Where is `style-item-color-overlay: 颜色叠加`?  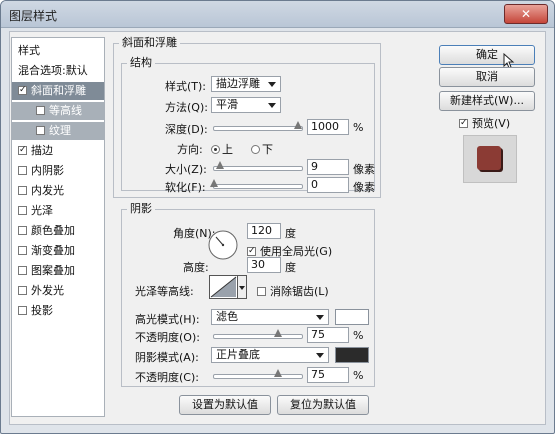
style-item-color-overlay: 颜色叠加 is located at coordinates (58, 231).